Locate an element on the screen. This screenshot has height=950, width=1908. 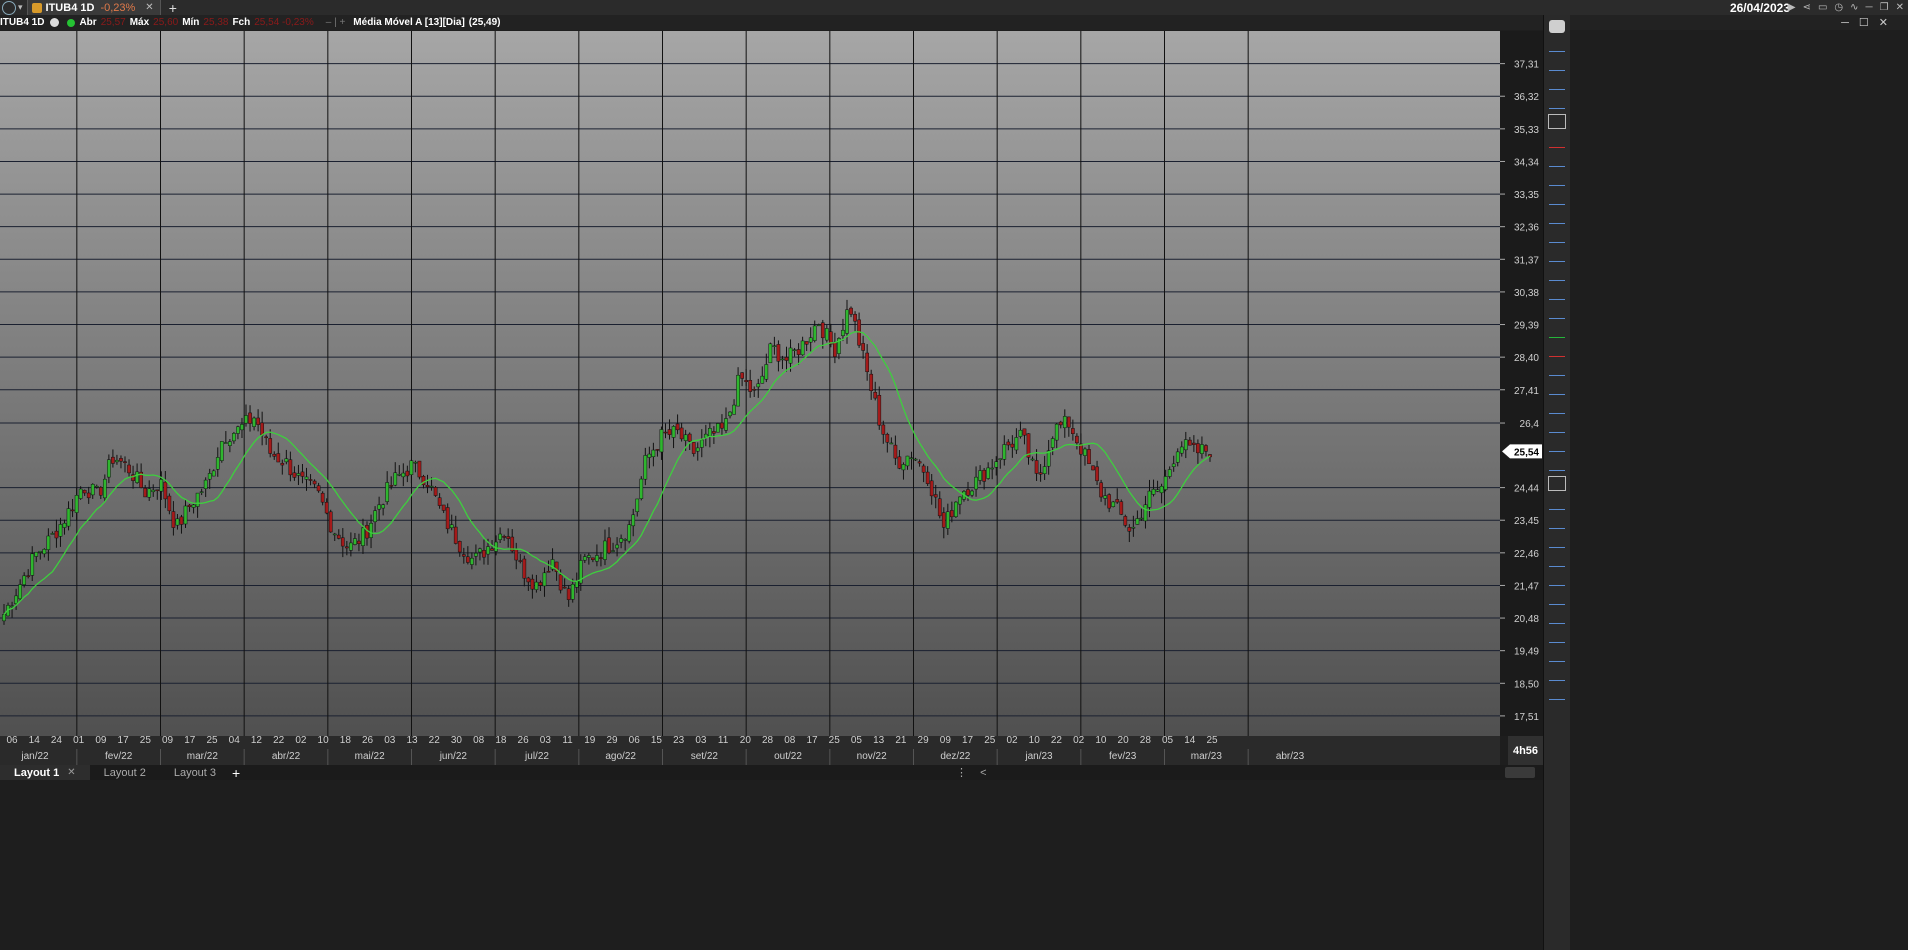
edit-icon is located at coordinates (1557, 102).